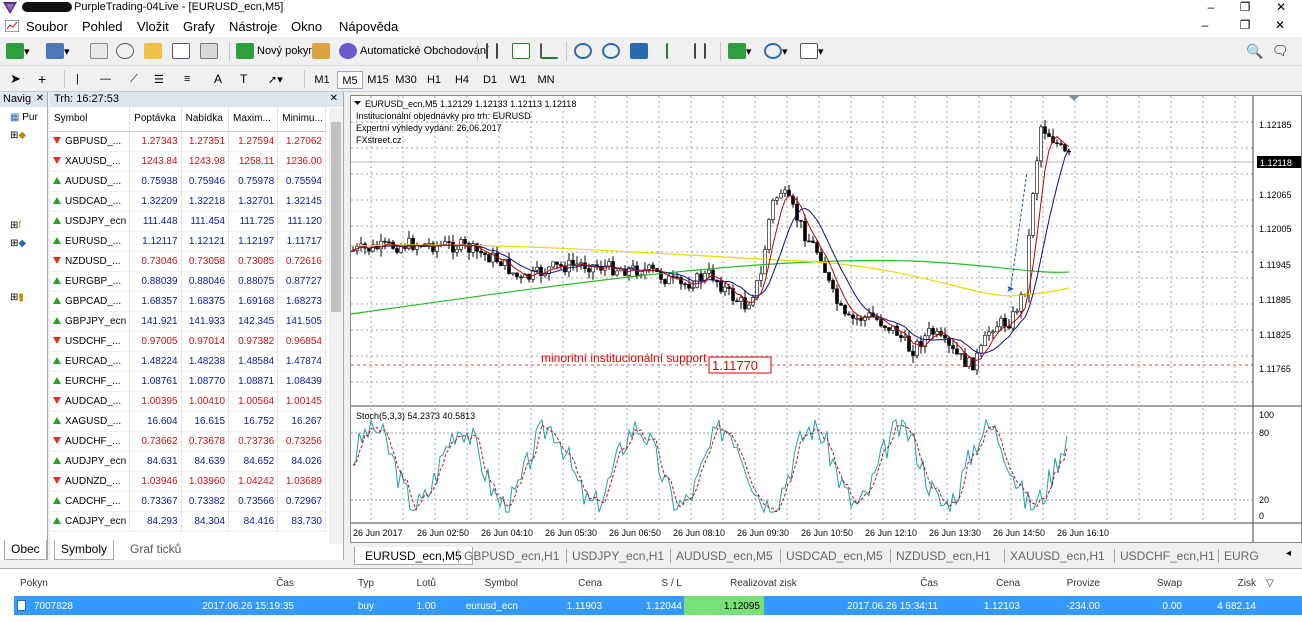  I want to click on market-watch-row: USDCAD_... 1.32209 1.32218 1.32701 1.32145, so click(188, 201).